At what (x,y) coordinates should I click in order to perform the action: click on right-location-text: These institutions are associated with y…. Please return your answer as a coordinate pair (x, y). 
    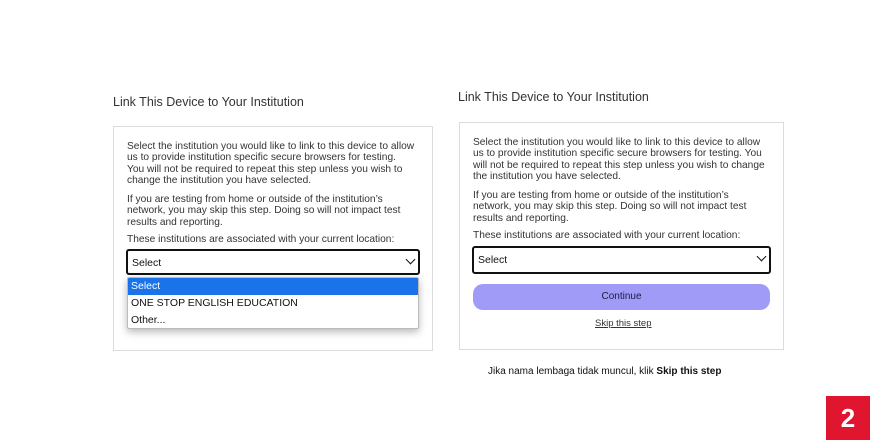
    Looking at the image, I should click on (607, 235).